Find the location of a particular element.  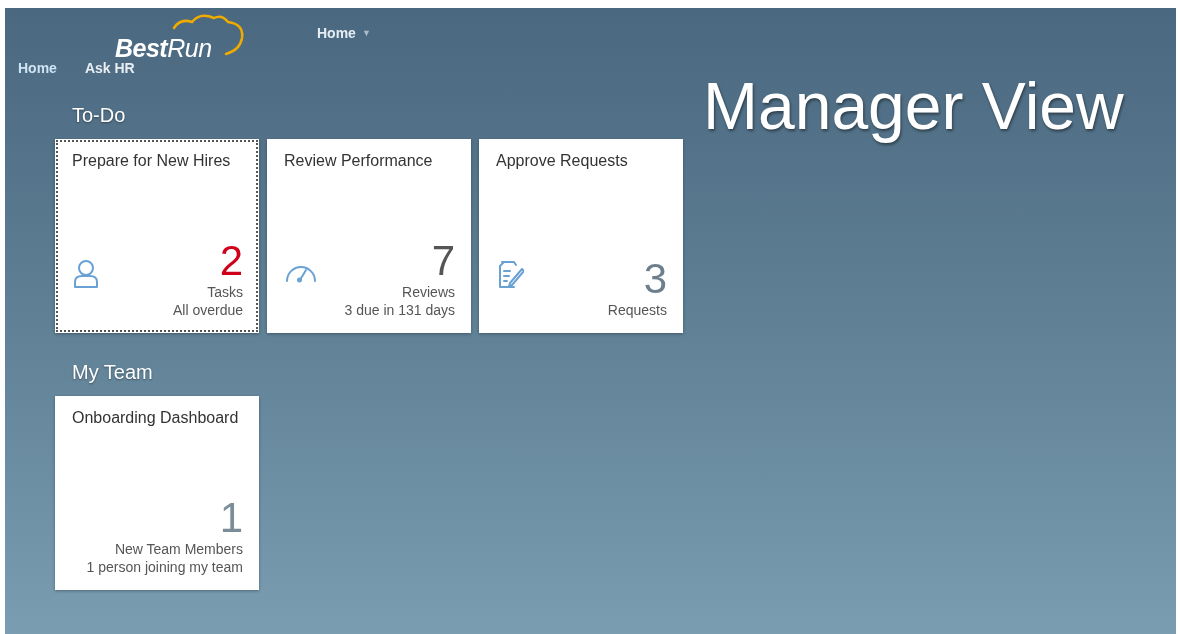

cloud-icon is located at coordinates (208, 35).